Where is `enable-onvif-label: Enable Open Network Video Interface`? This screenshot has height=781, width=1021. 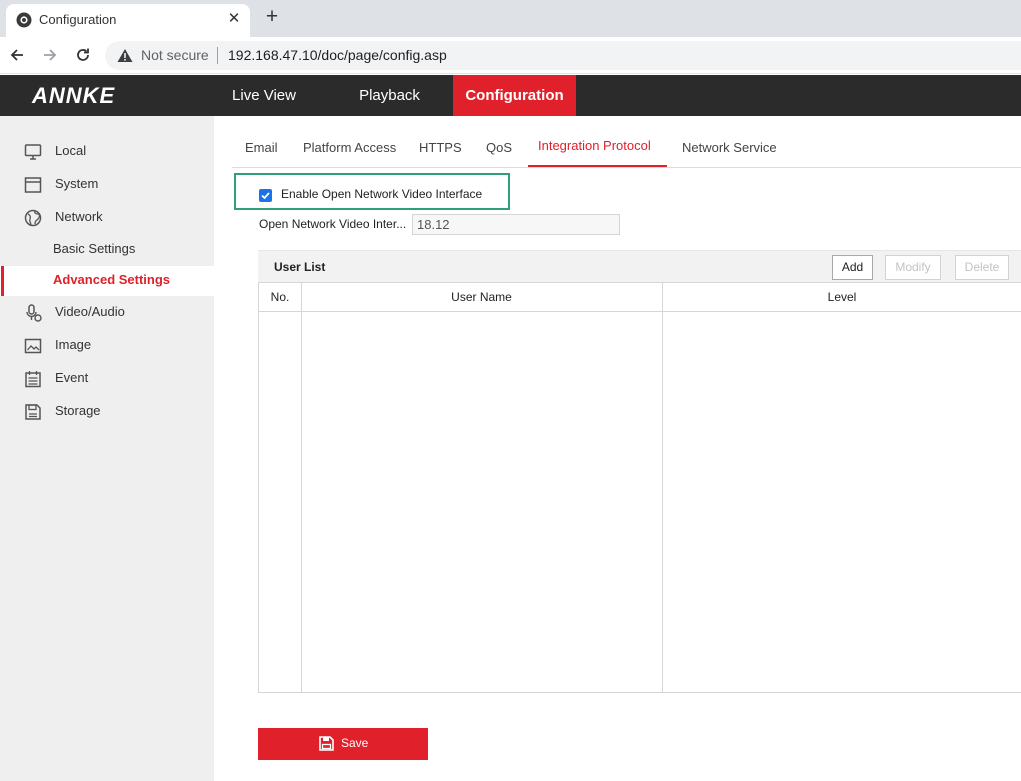
enable-onvif-label: Enable Open Network Video Interface is located at coordinates (381, 194).